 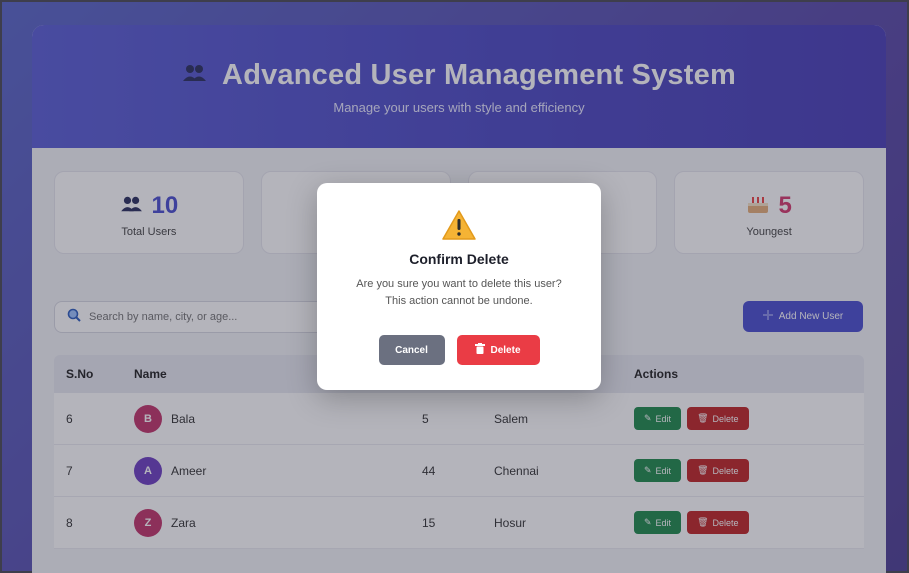 What do you see at coordinates (459, 259) in the screenshot?
I see `dialog-title: Confirm Delete` at bounding box center [459, 259].